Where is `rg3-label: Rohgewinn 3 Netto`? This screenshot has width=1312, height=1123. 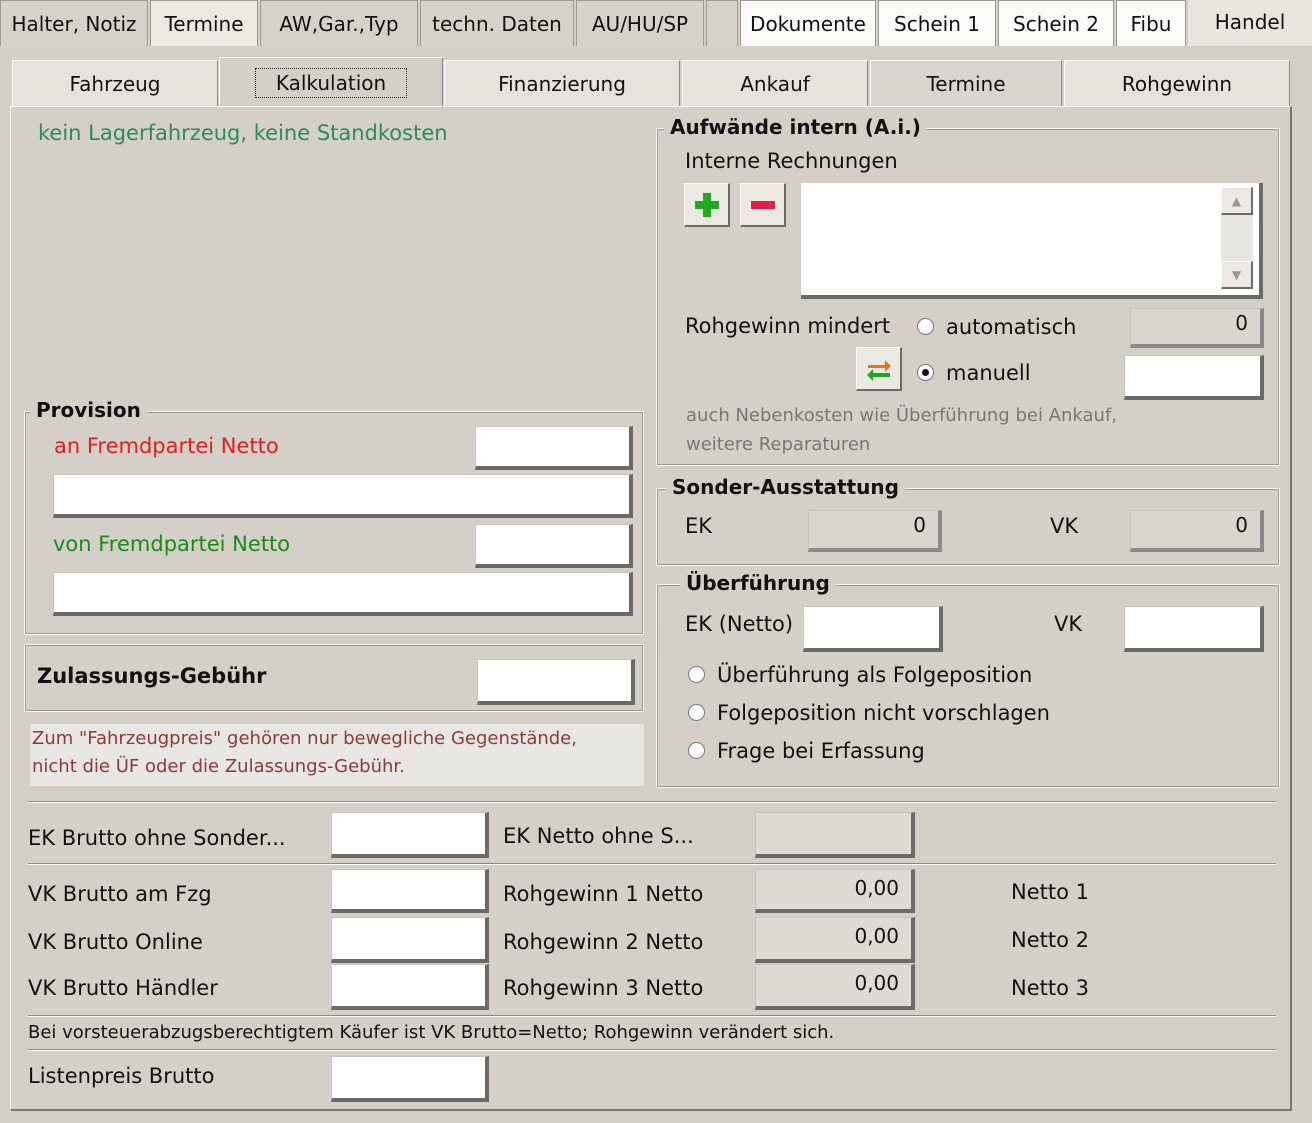 rg3-label: Rohgewinn 3 Netto is located at coordinates (603, 988).